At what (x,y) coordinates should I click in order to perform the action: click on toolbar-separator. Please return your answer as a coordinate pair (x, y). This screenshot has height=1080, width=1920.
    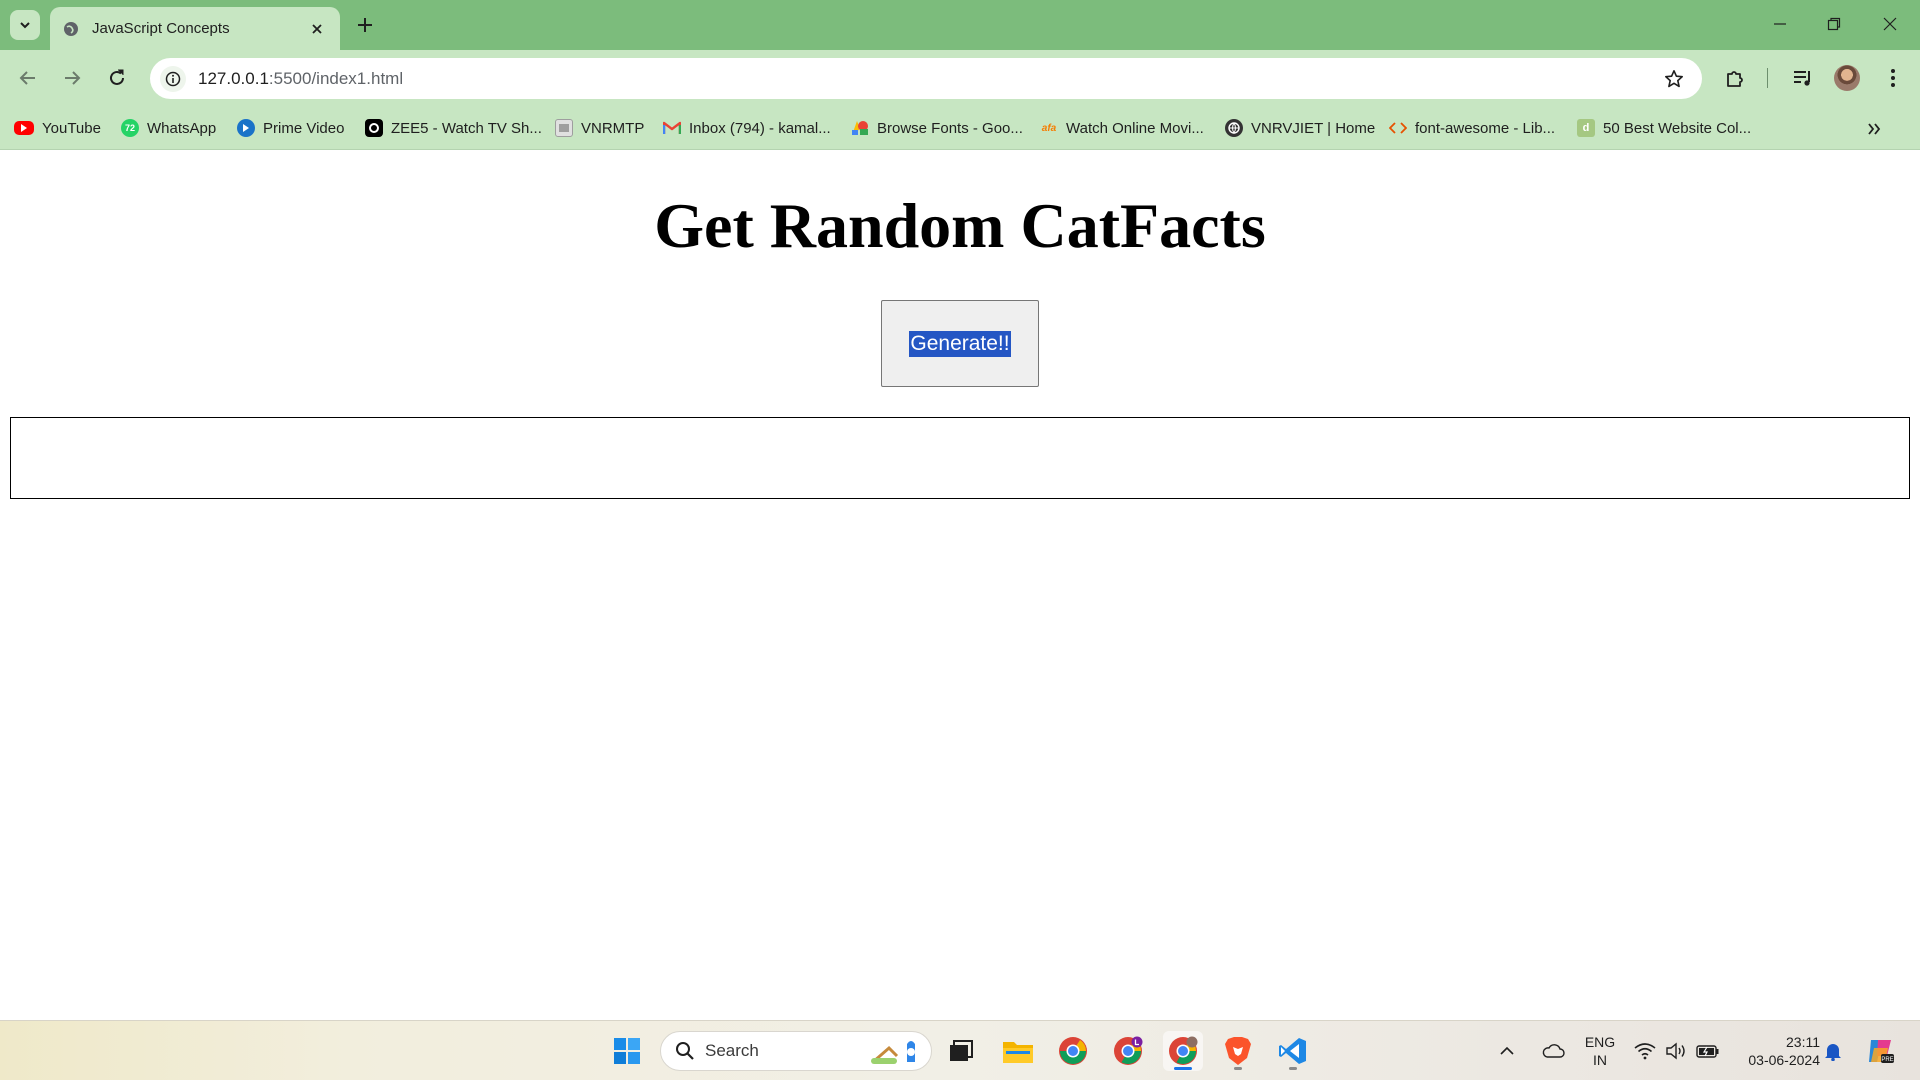
    Looking at the image, I should click on (1767, 78).